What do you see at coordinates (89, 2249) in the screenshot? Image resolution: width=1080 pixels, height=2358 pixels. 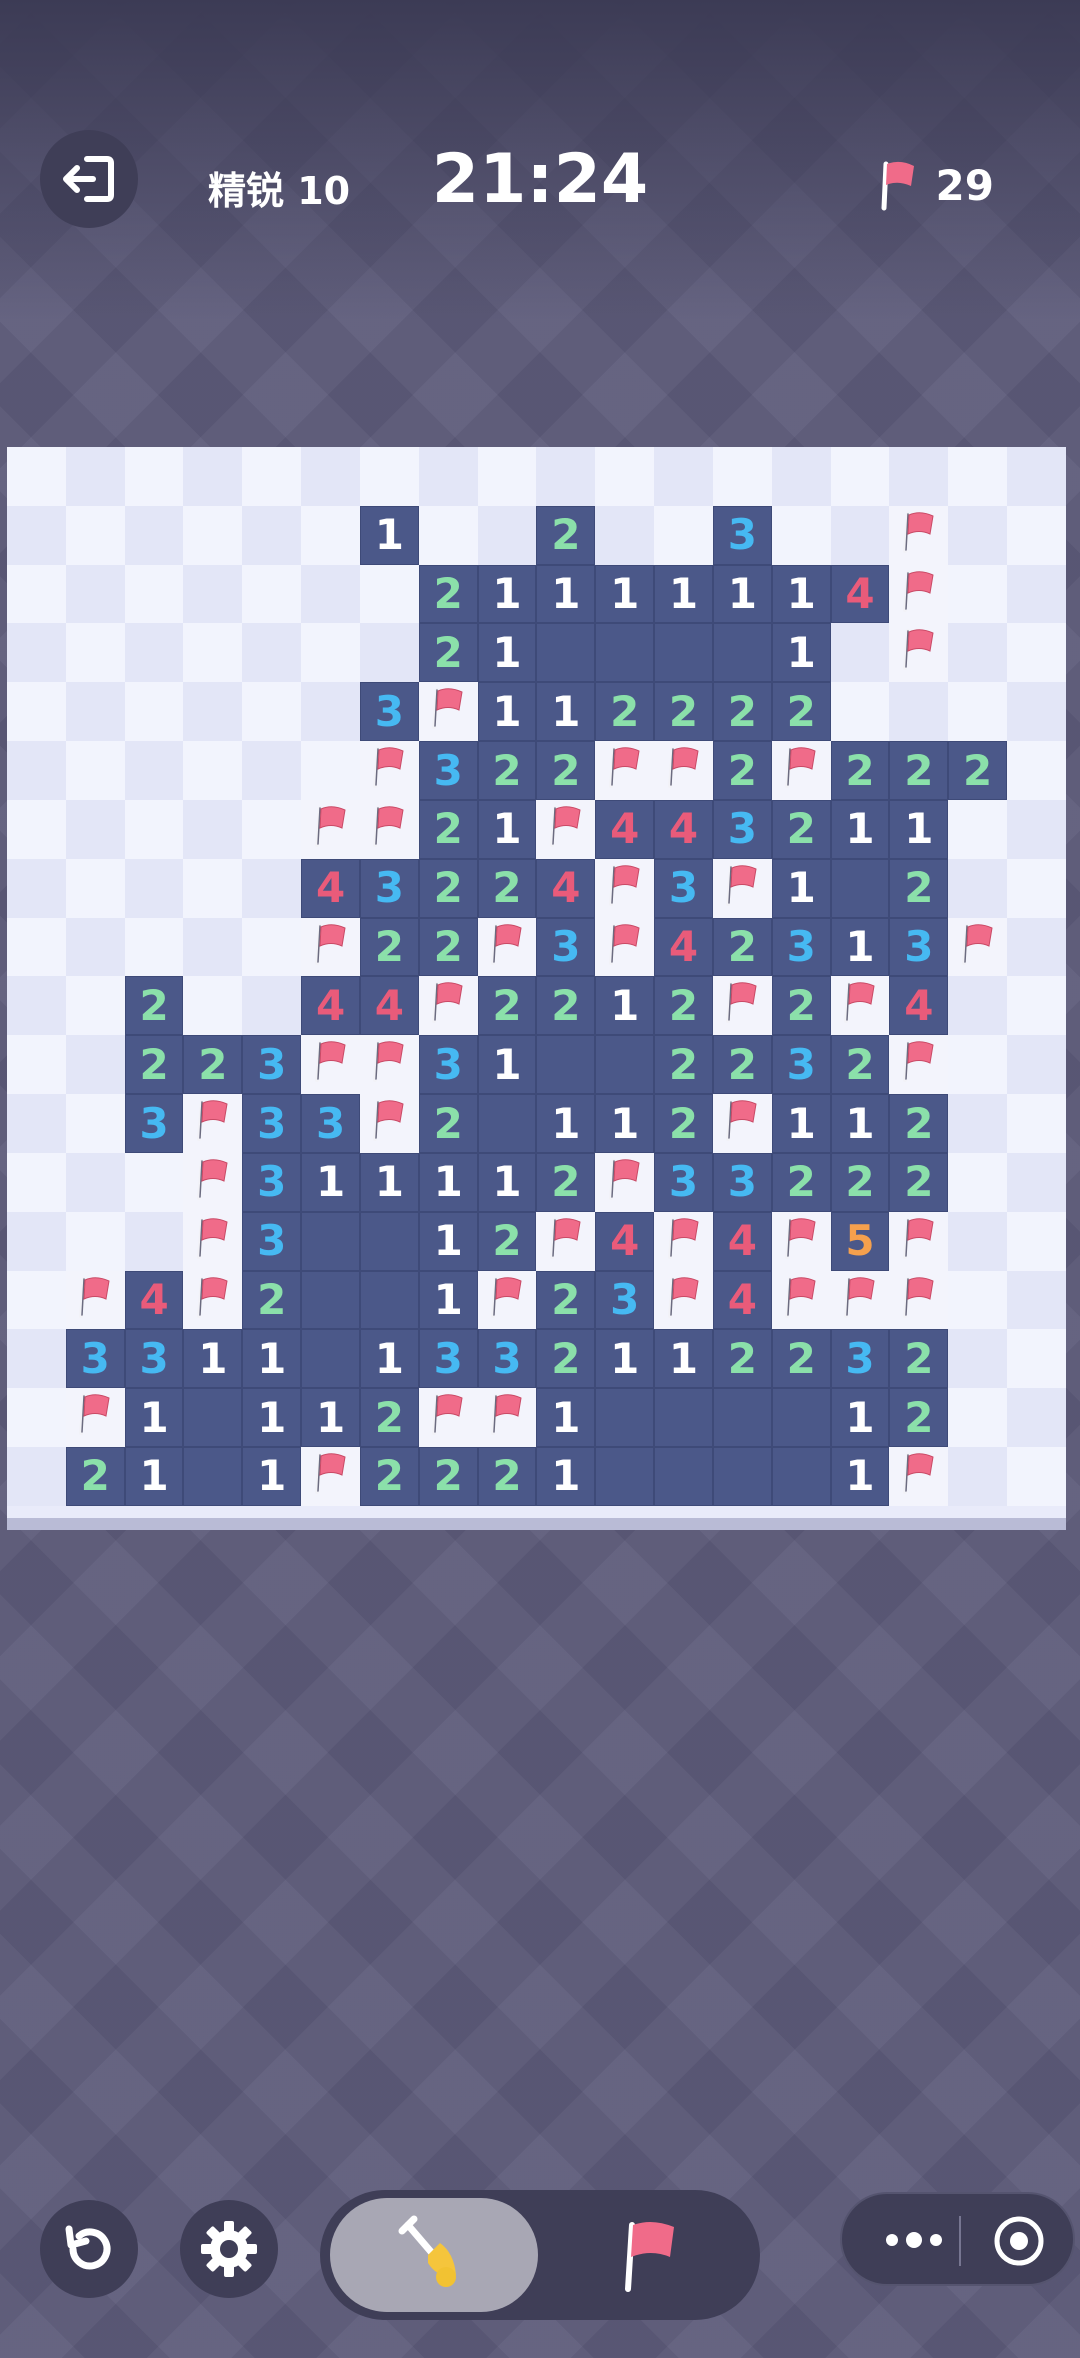 I see `undo-button` at bounding box center [89, 2249].